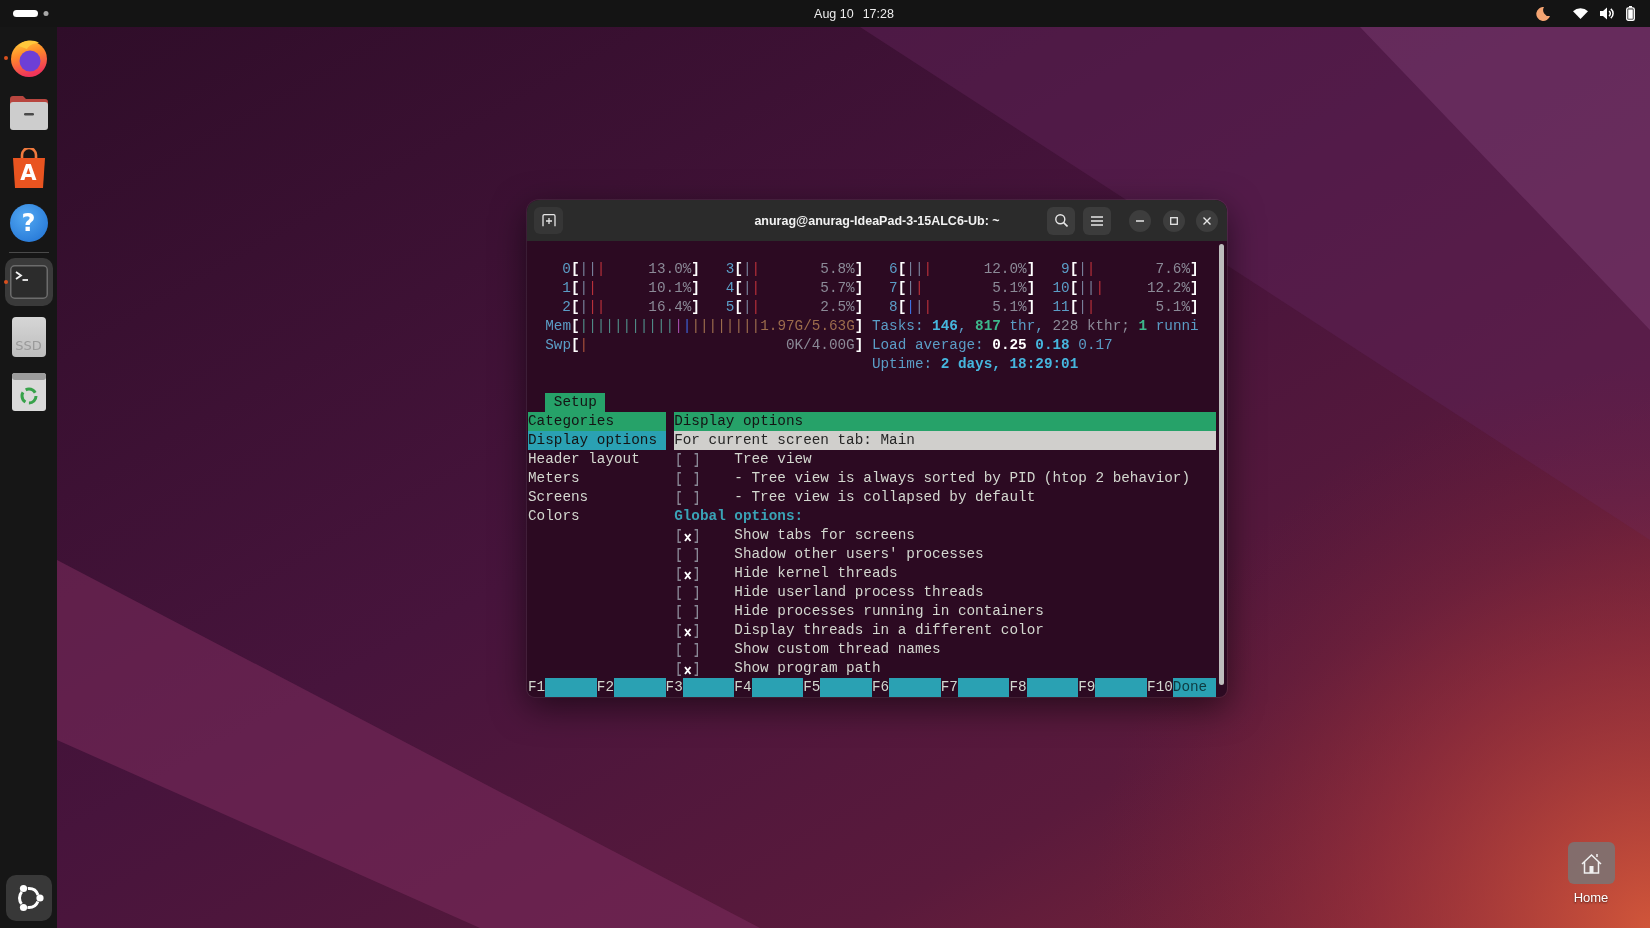  What do you see at coordinates (630, 307) in the screenshot?
I see `cpu-meter: 2[||| 16.4%]` at bounding box center [630, 307].